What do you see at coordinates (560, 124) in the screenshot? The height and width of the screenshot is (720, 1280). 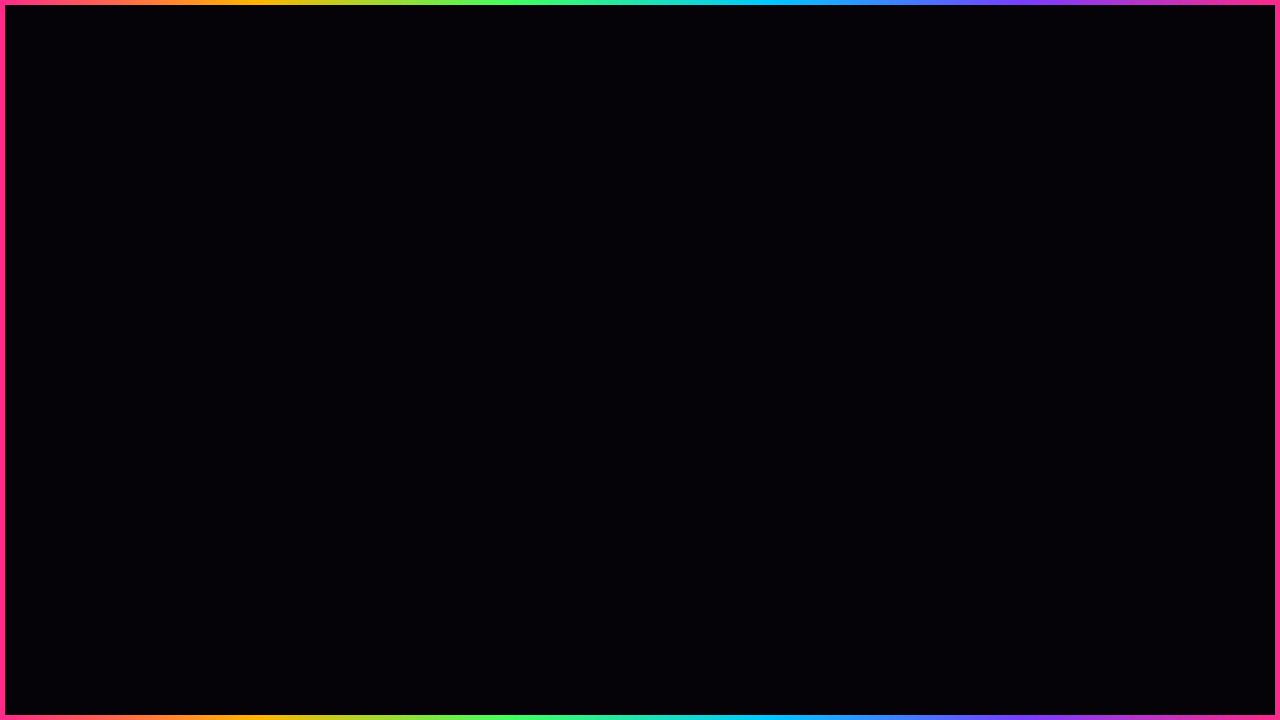 I see `bell-icon: 🔔` at bounding box center [560, 124].